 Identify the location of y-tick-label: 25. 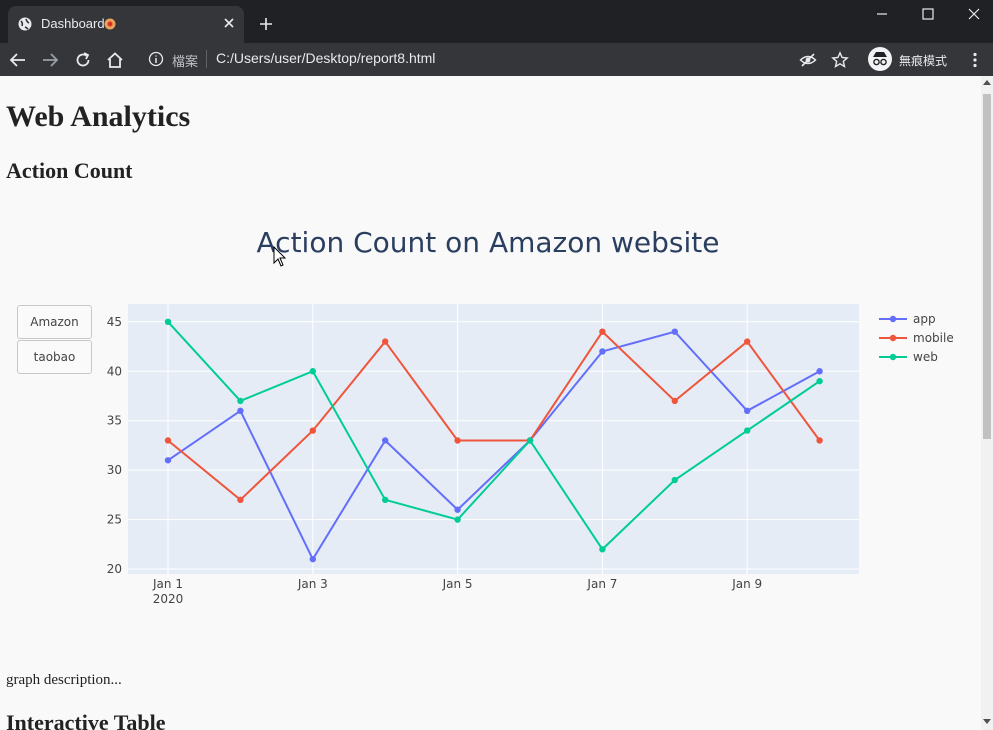
(114, 520).